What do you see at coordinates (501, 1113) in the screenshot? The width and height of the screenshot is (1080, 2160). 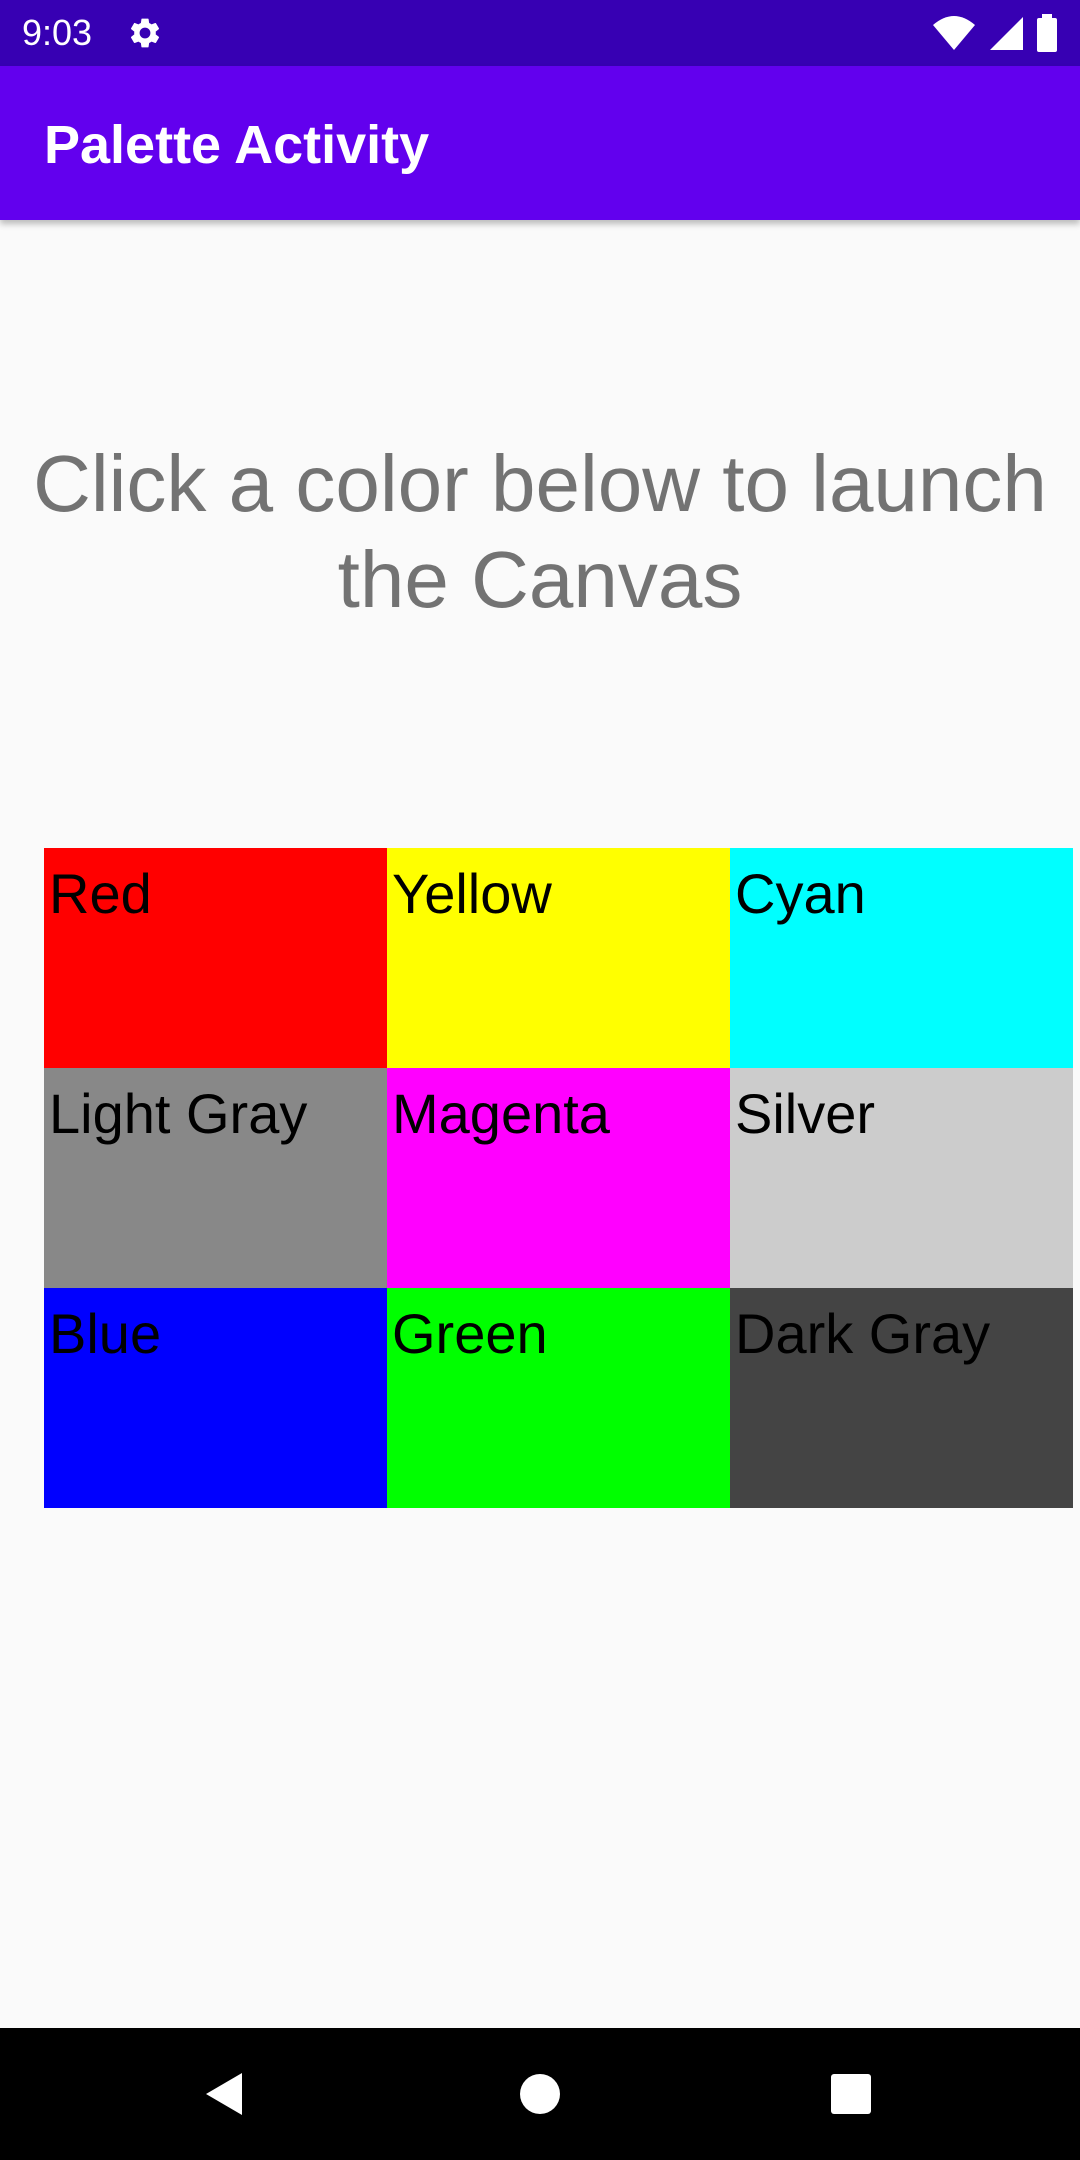 I see `color-swatch-label: Magenta` at bounding box center [501, 1113].